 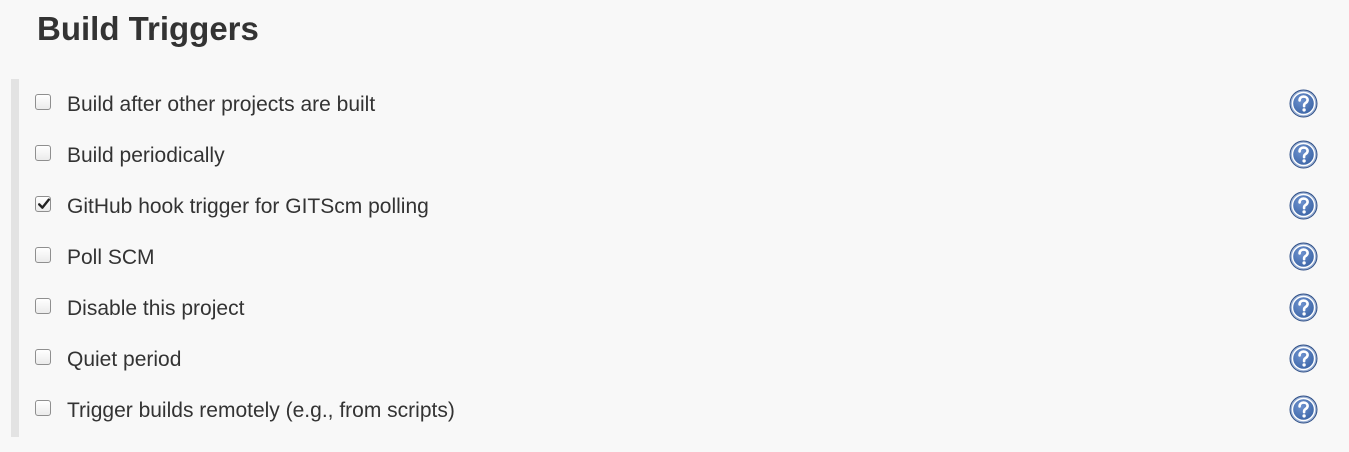 I want to click on build-periodically-label: Build periodically, so click(x=146, y=156).